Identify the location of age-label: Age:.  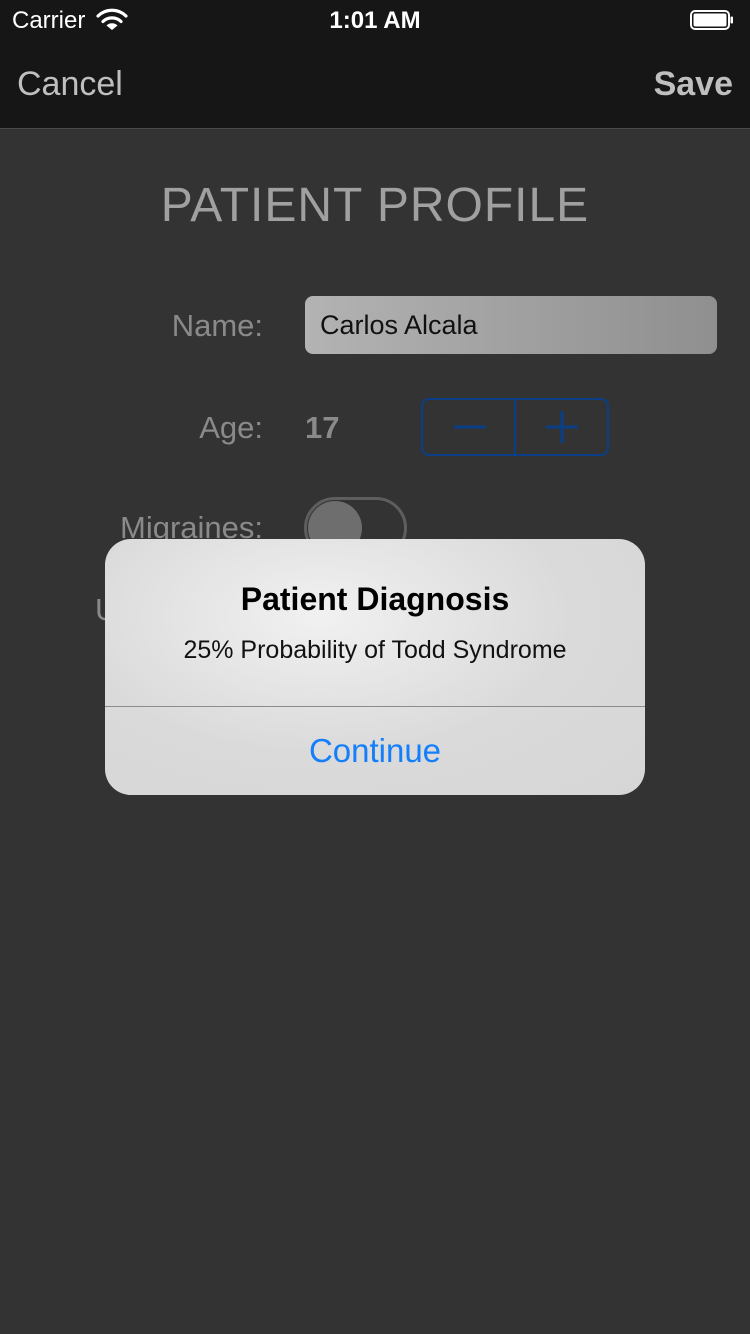
(231, 427).